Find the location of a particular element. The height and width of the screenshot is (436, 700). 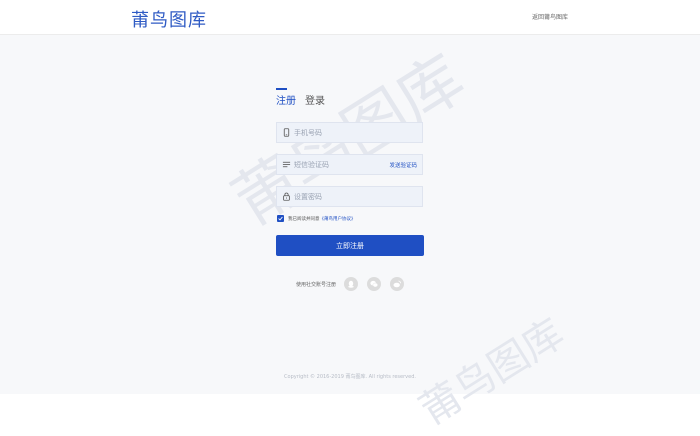

password-field is located at coordinates (349, 196).